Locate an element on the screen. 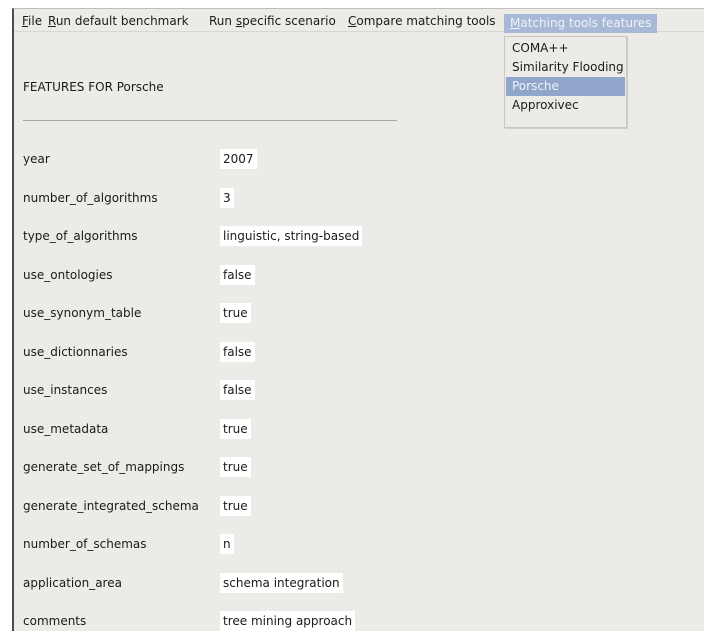 This screenshot has height=631, width=705. menu-run-default-mnemonic: R is located at coordinates (52, 21).